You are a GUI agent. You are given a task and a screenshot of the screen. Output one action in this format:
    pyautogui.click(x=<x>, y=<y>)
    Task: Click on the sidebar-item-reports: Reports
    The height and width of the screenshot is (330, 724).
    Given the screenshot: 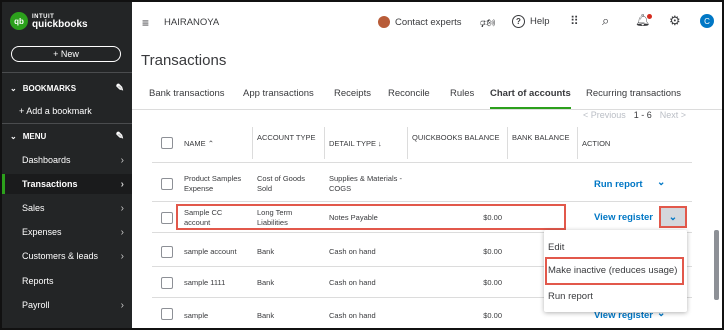 What is the action you would take?
    pyautogui.click(x=67, y=281)
    